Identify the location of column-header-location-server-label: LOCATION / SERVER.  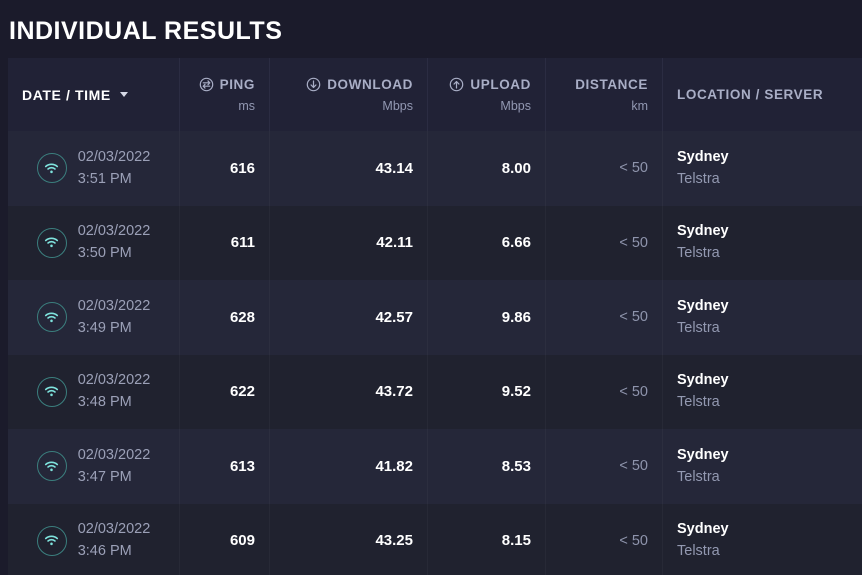
(750, 94).